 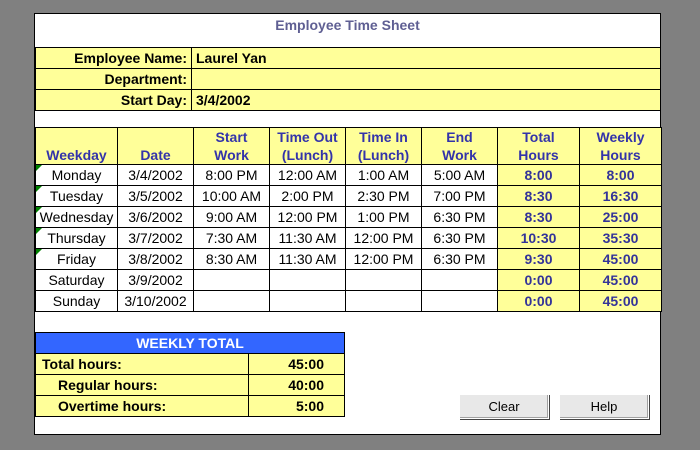 What do you see at coordinates (231, 175) in the screenshot?
I see `start-work-cell: 8:00 PM` at bounding box center [231, 175].